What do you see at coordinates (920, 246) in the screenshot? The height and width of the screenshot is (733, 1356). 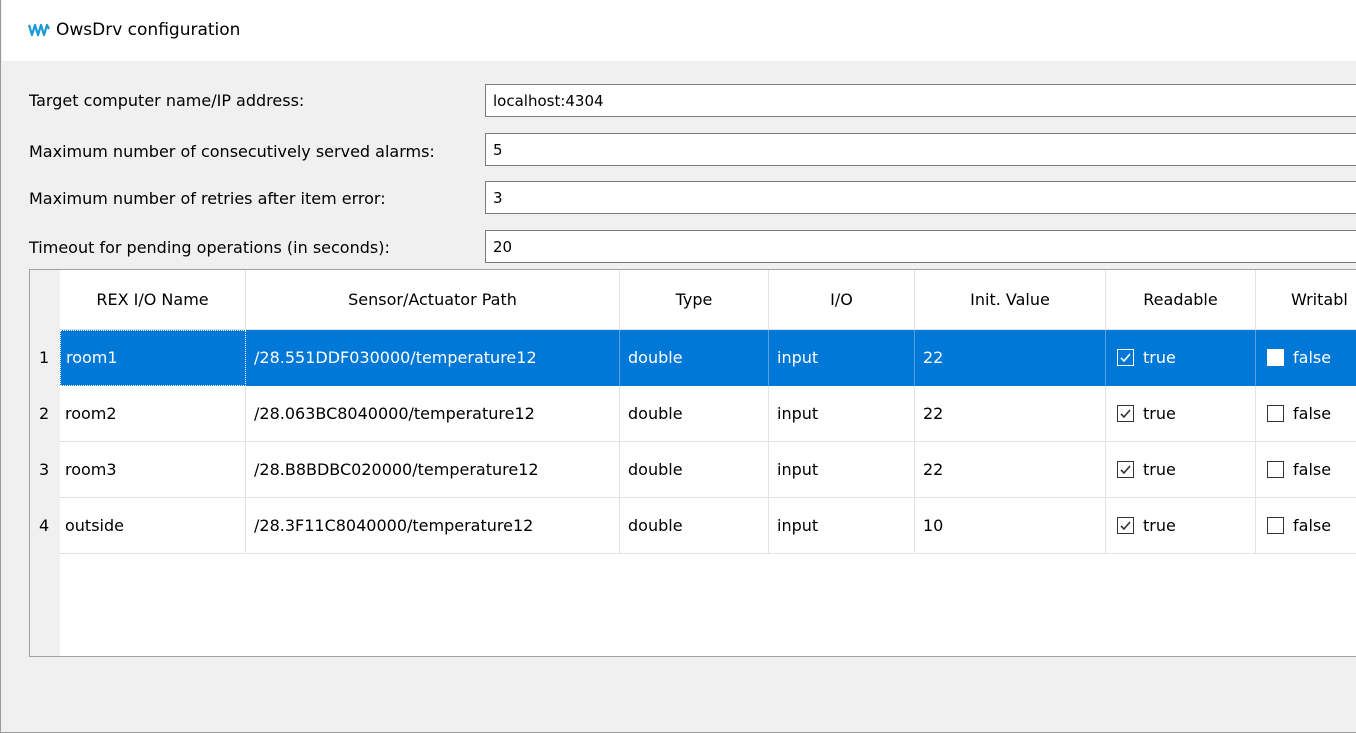 I see `timeout-input` at bounding box center [920, 246].